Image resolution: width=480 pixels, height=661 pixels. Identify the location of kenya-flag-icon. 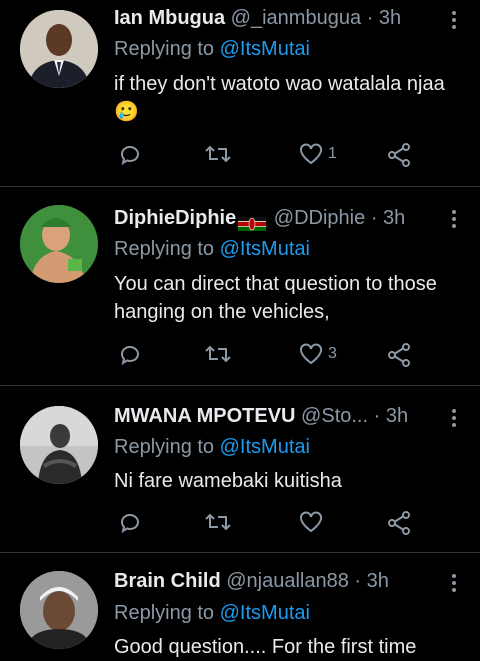
(252, 222).